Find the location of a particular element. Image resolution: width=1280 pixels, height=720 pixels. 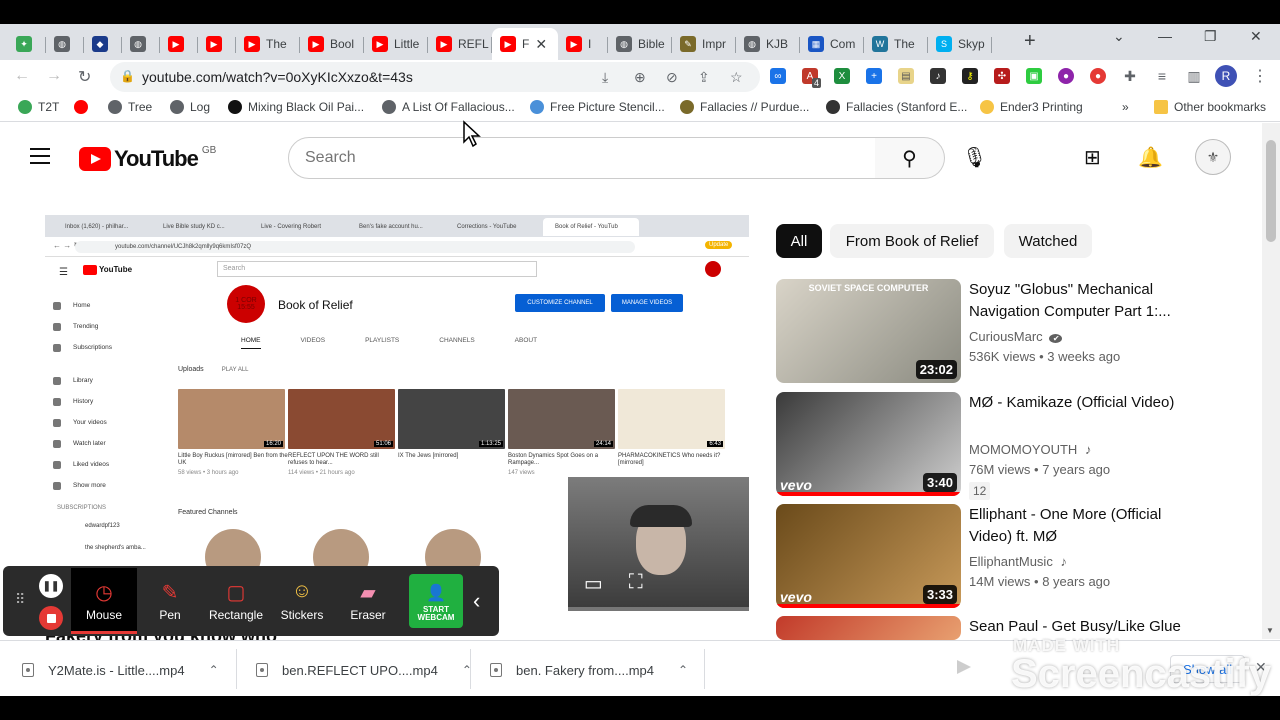

music-extension-icon: ♪ is located at coordinates (938, 76).